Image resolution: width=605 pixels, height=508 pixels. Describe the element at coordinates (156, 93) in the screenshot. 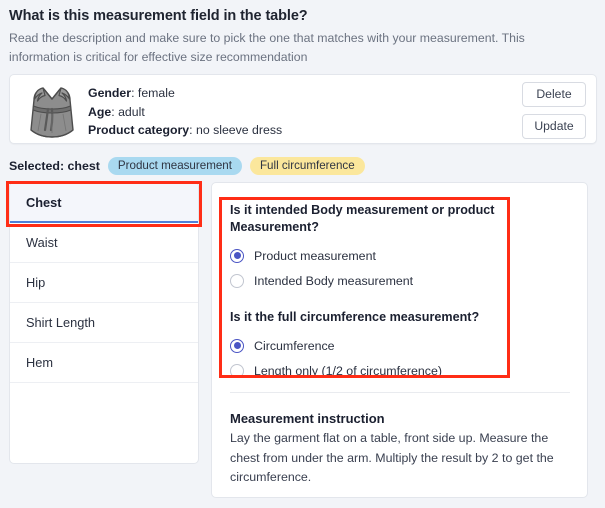

I see `product-field-gender-value: female` at that location.